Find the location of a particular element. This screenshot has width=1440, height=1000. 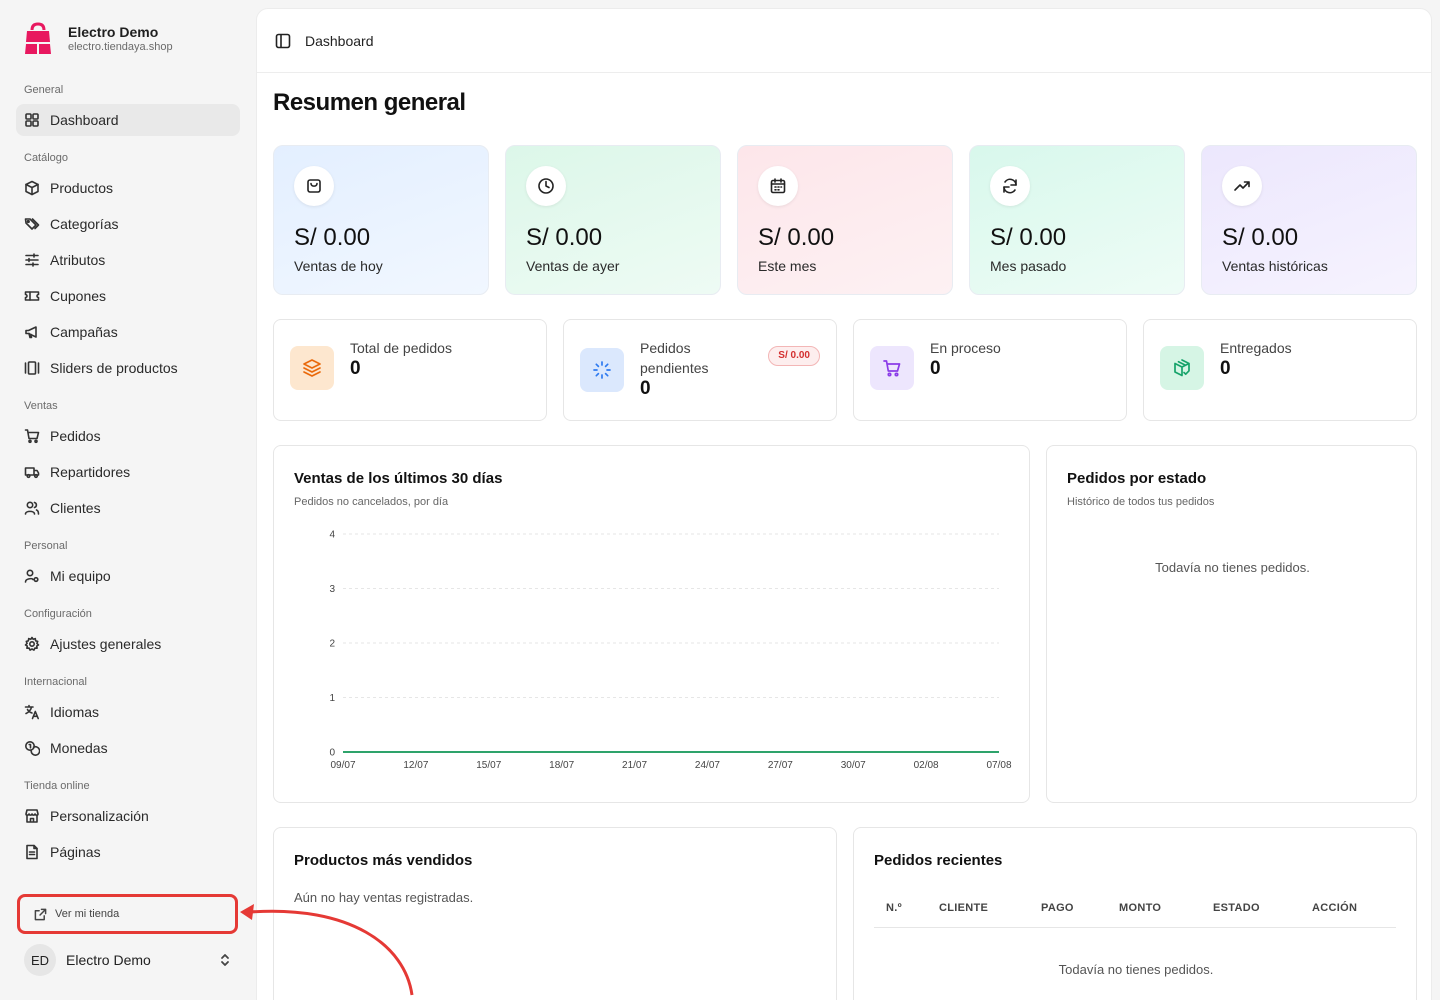

sidebar-item-idiomas: Idiomas is located at coordinates (128, 712).